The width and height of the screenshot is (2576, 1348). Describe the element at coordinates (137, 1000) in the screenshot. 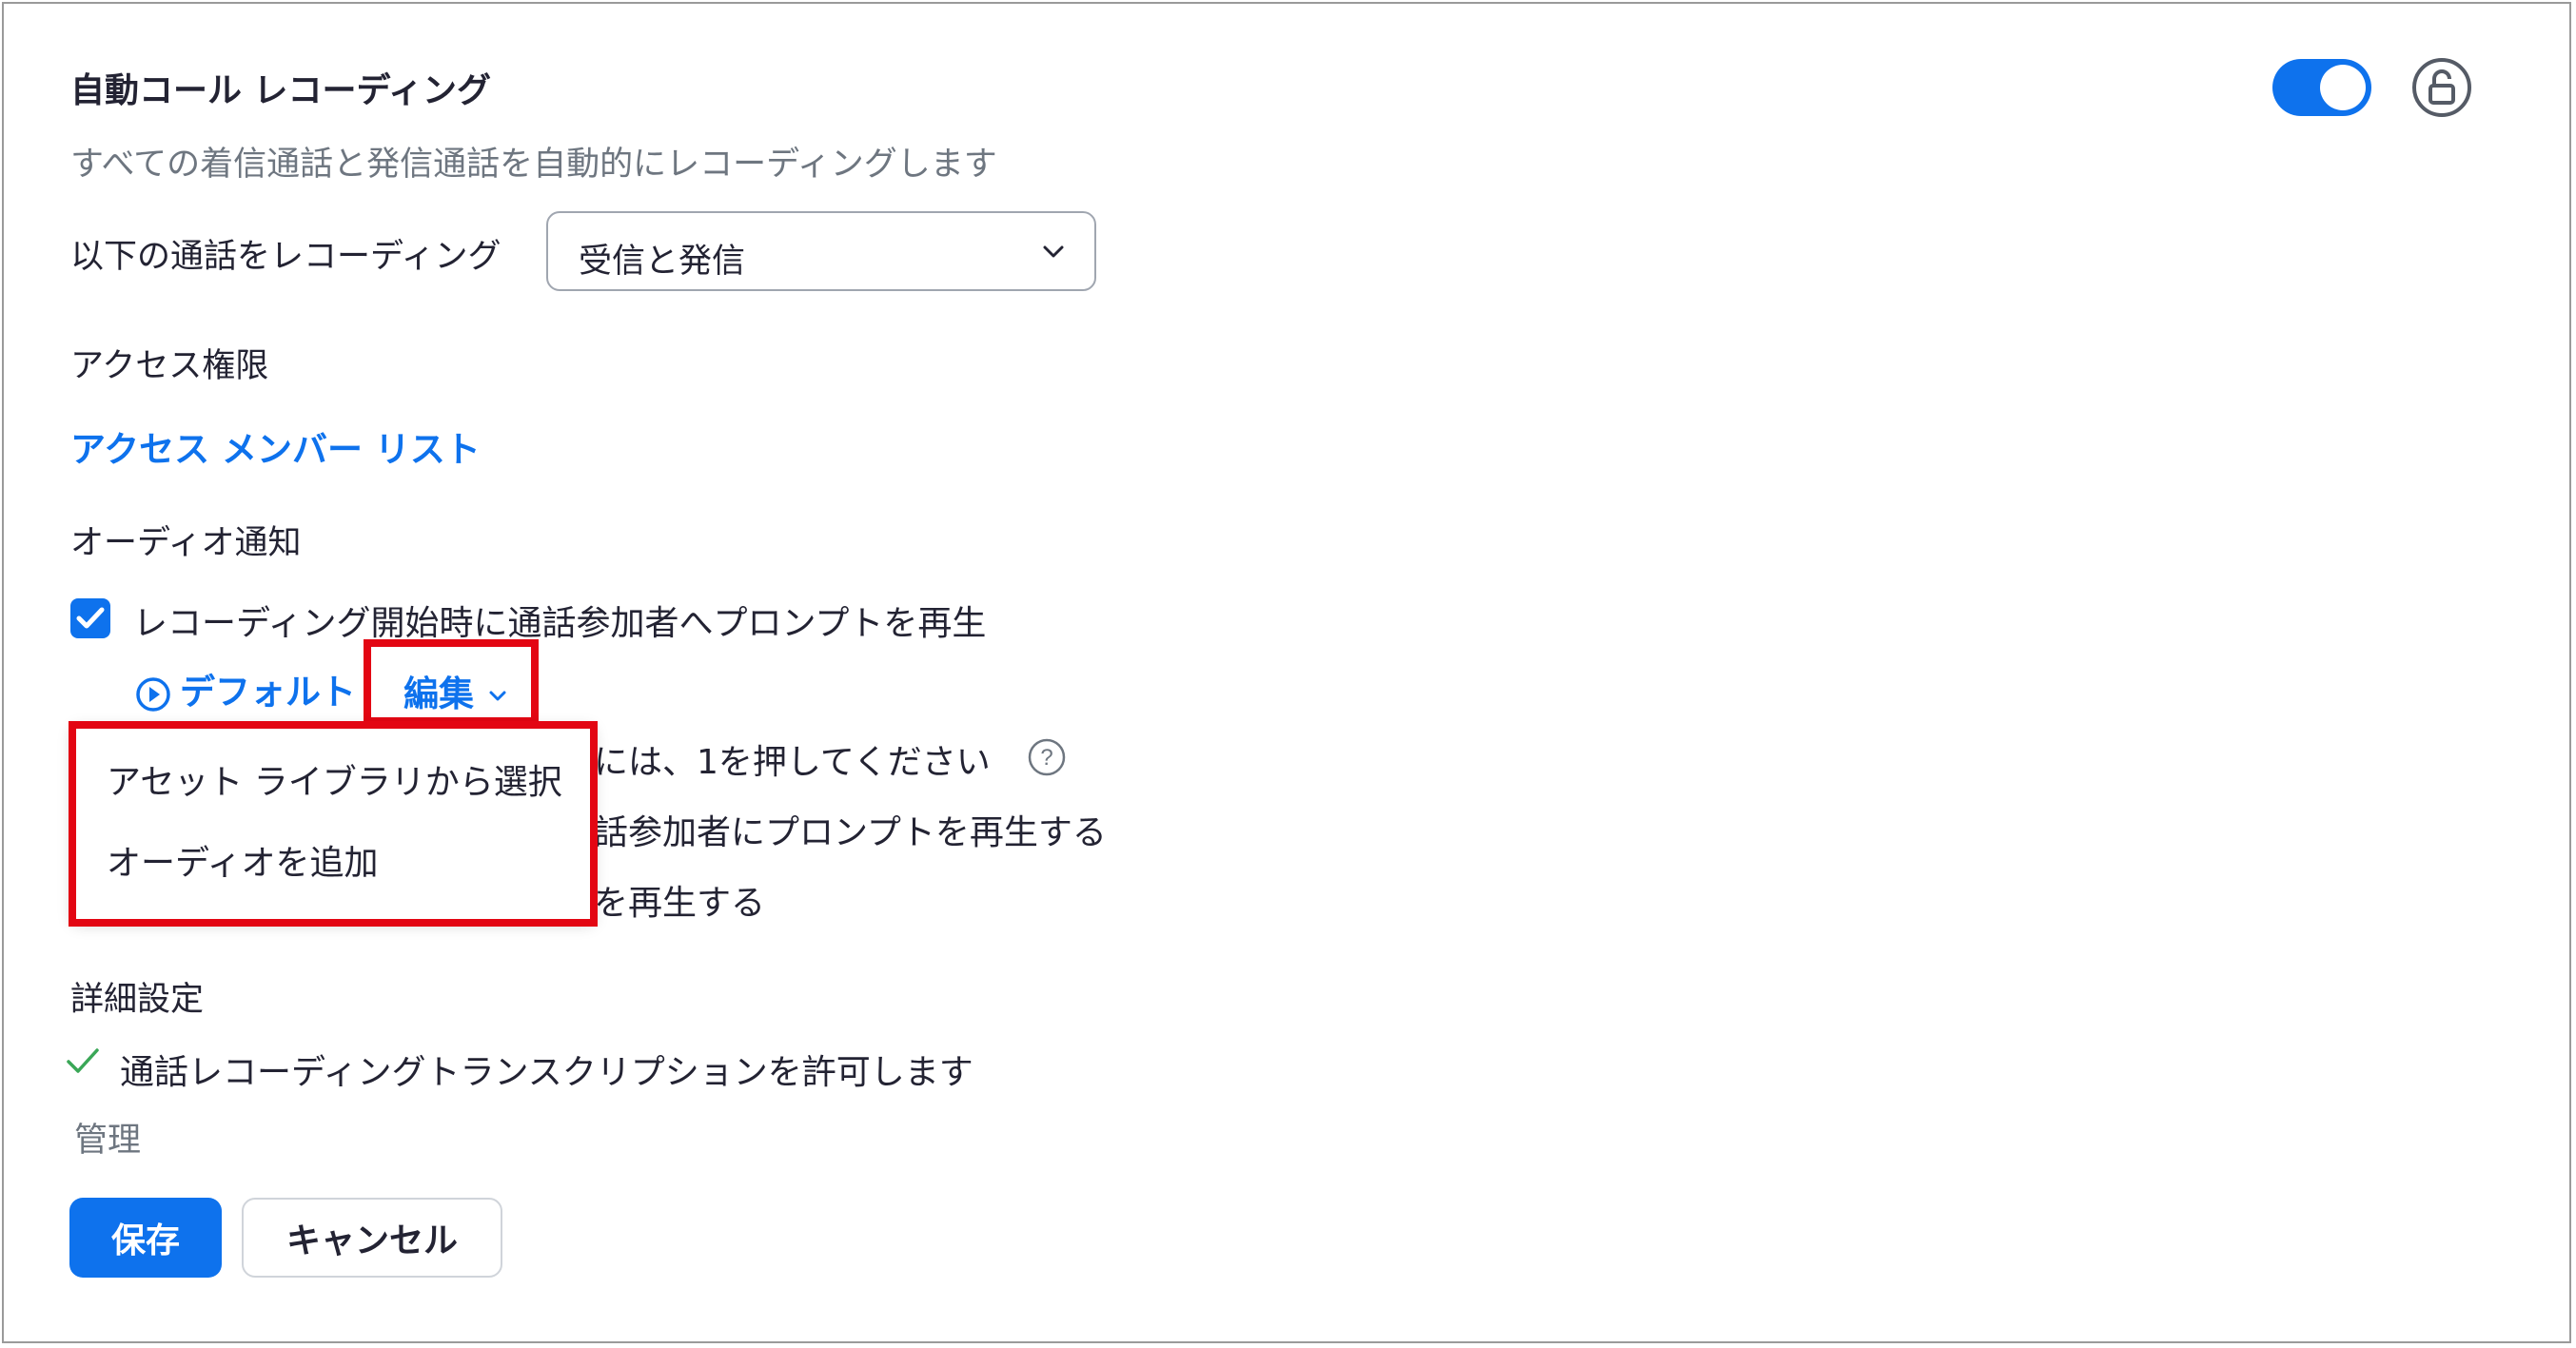

I see `advanced-label: 詳細設定` at that location.